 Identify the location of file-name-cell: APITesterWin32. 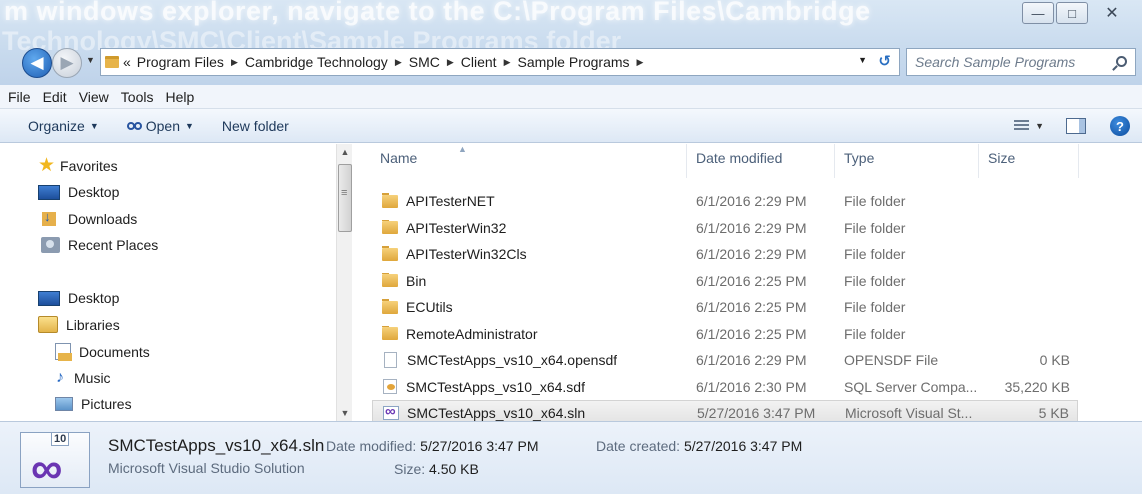
(444, 227).